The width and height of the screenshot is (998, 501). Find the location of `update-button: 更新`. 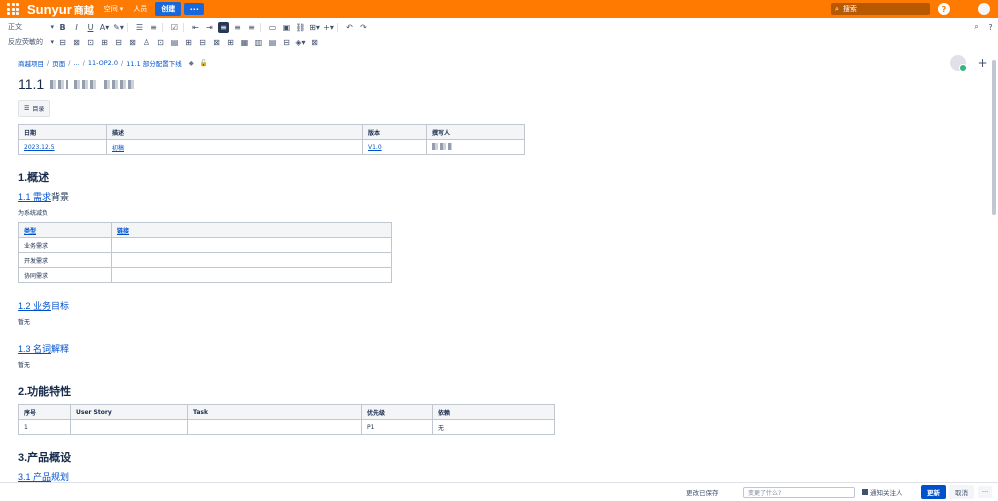

update-button: 更新 is located at coordinates (933, 492).